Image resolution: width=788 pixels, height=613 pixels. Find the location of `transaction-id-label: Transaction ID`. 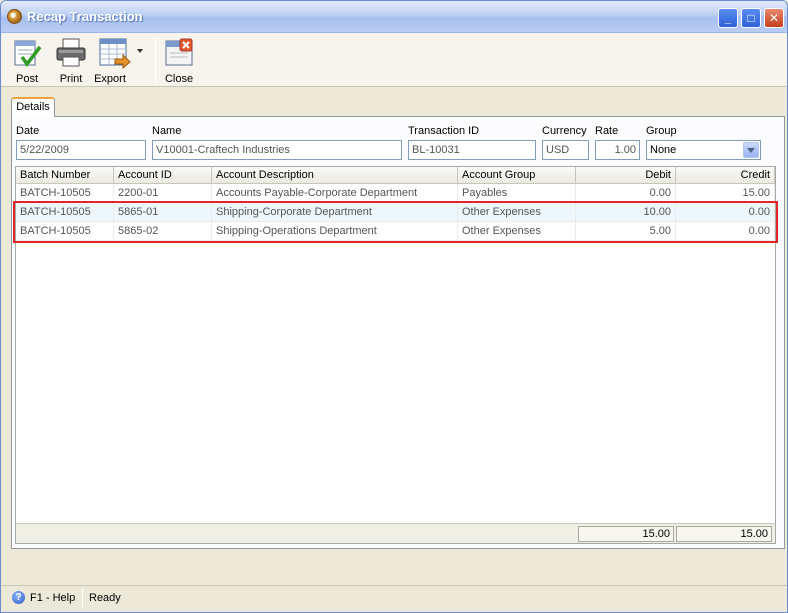

transaction-id-label: Transaction ID is located at coordinates (444, 131).